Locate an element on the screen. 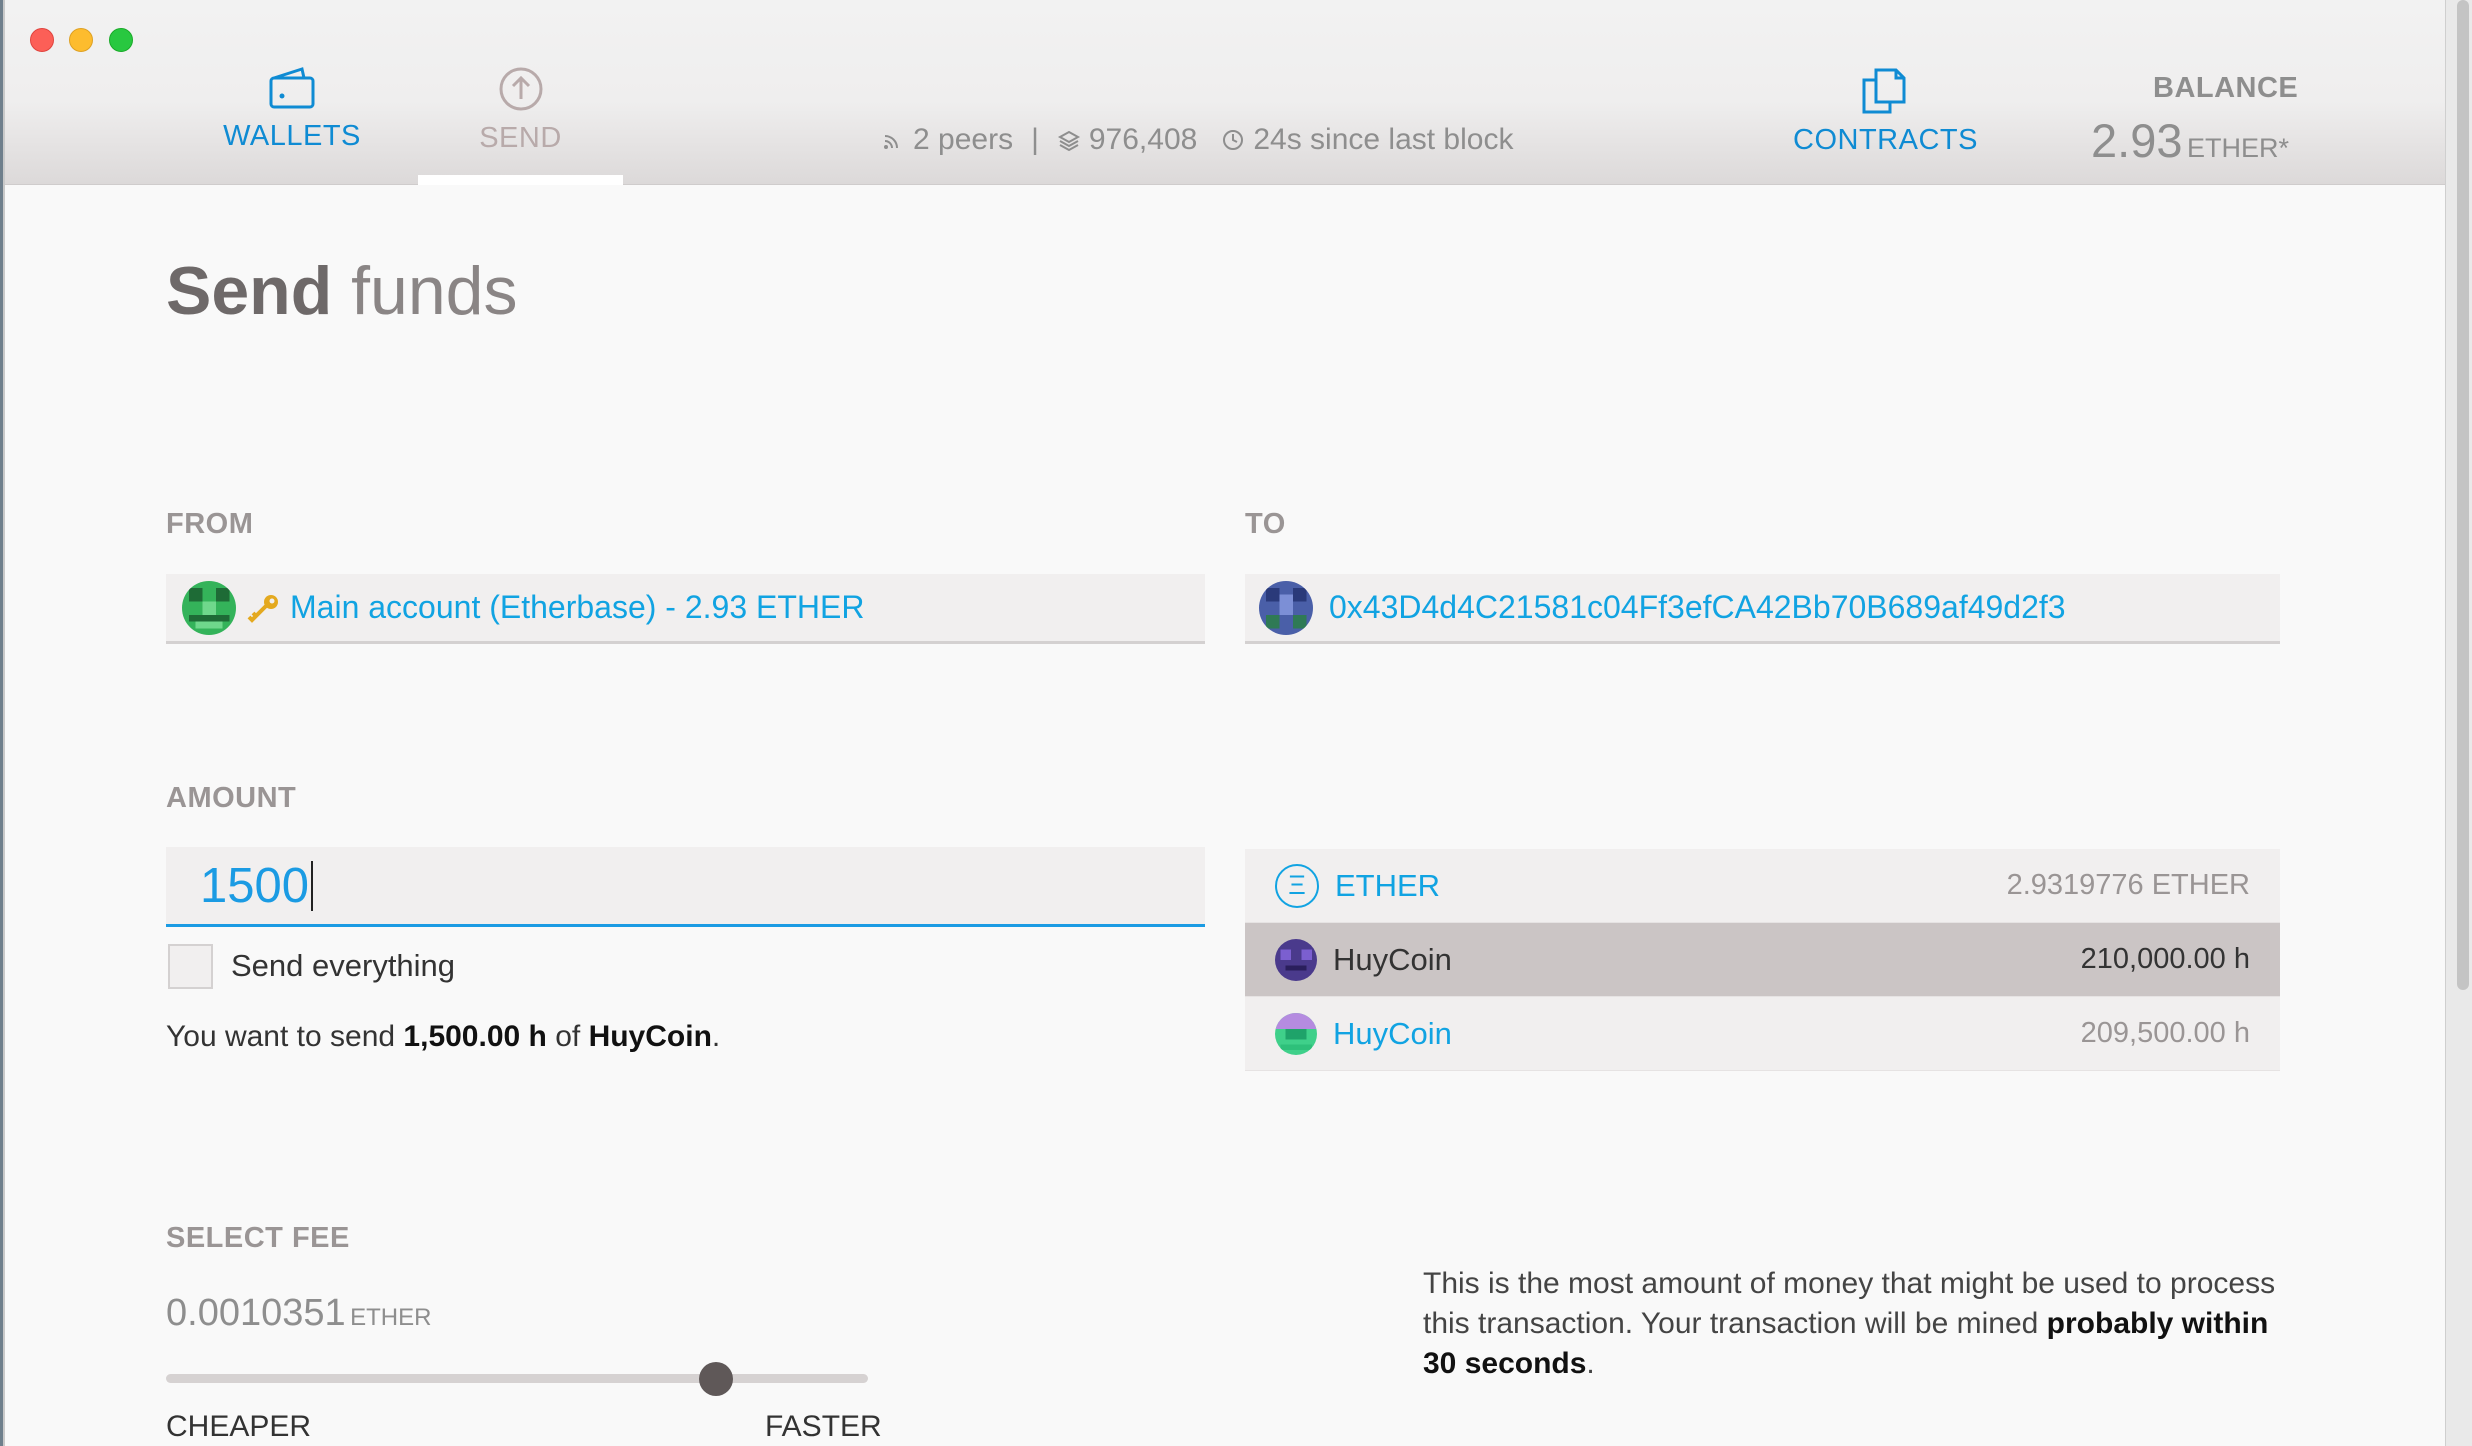  summary-mid: of is located at coordinates (567, 1036).